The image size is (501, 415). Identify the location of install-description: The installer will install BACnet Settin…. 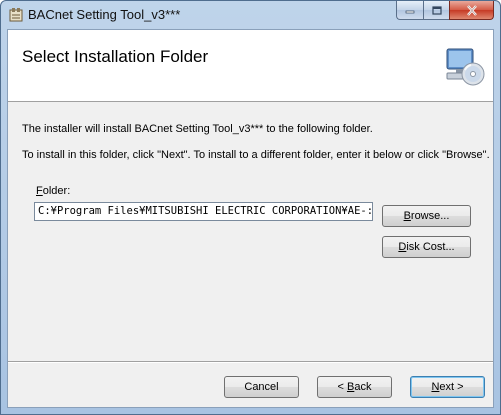
(197, 129).